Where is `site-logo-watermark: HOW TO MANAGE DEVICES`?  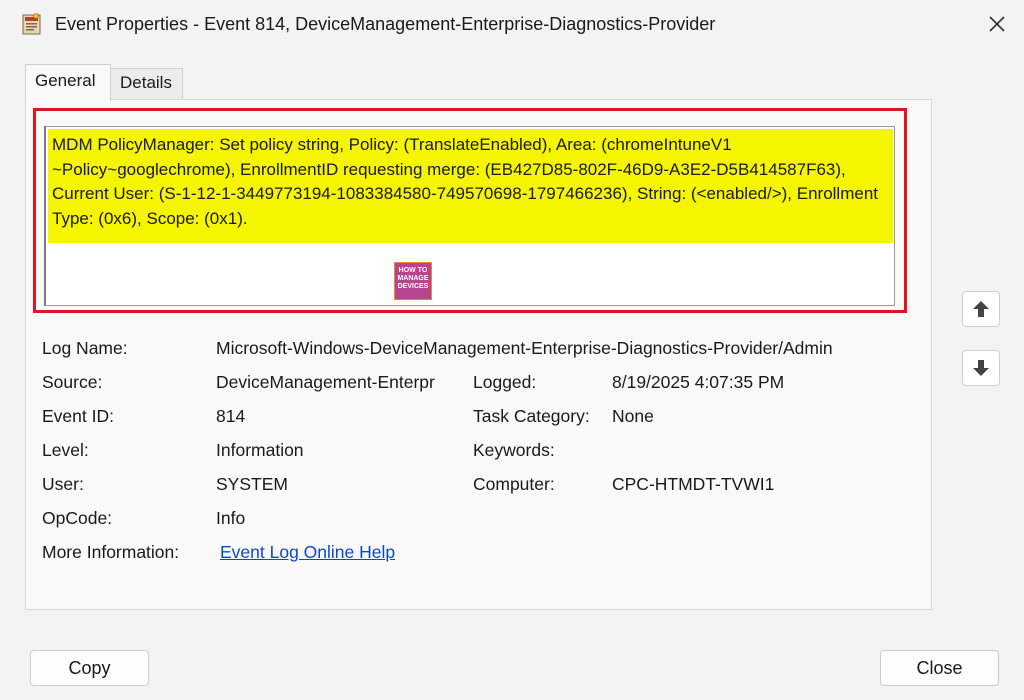 site-logo-watermark: HOW TO MANAGE DEVICES is located at coordinates (413, 281).